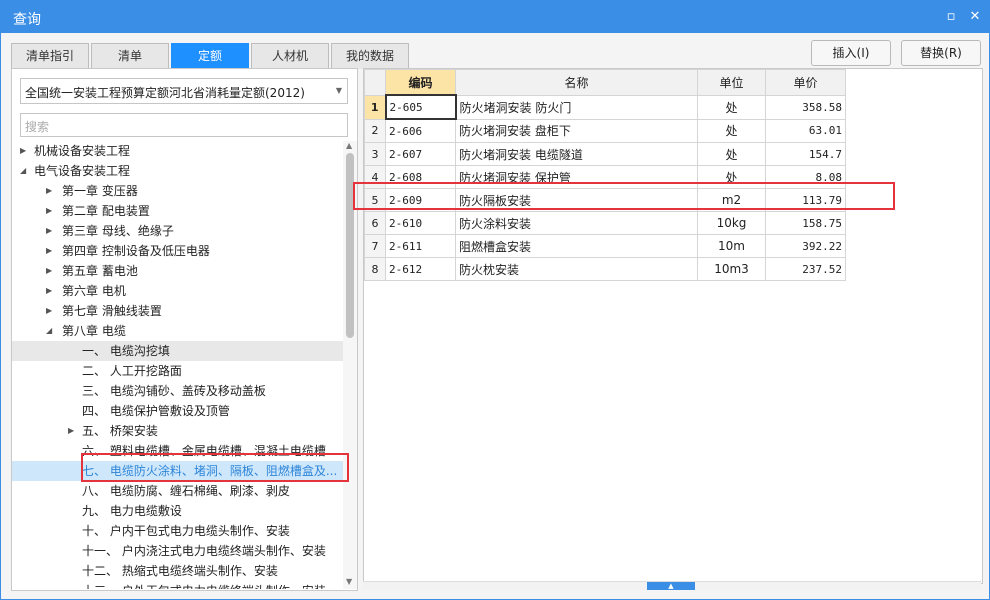 The image size is (990, 600). I want to click on column-header-name: 名称, so click(576, 82).